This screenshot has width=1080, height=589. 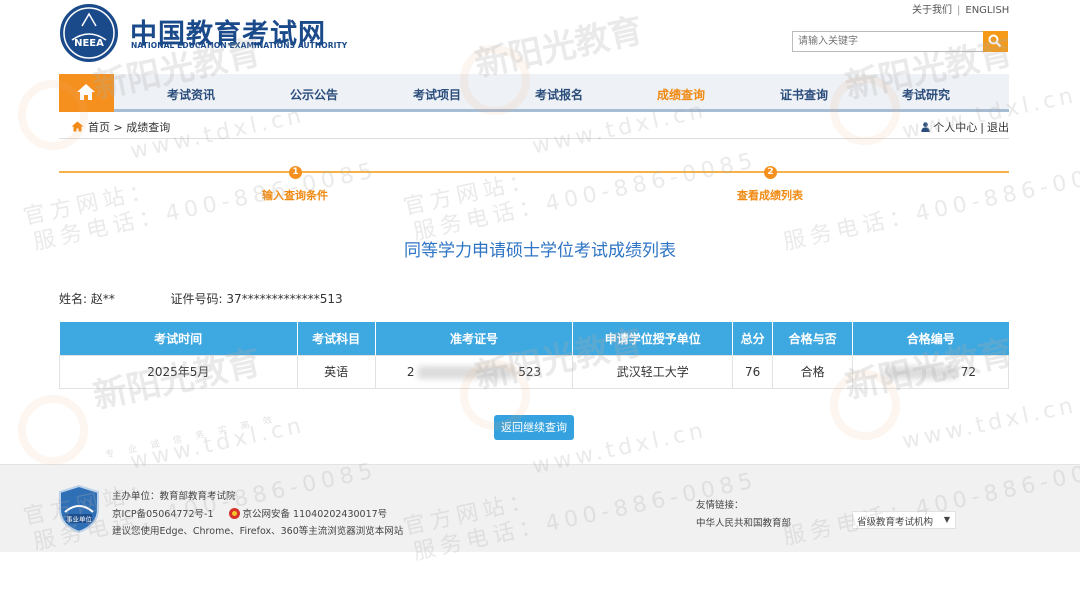 I want to click on breadcrumb: 首页 > 成绩查询 个人中心 | 退出, so click(x=534, y=127).